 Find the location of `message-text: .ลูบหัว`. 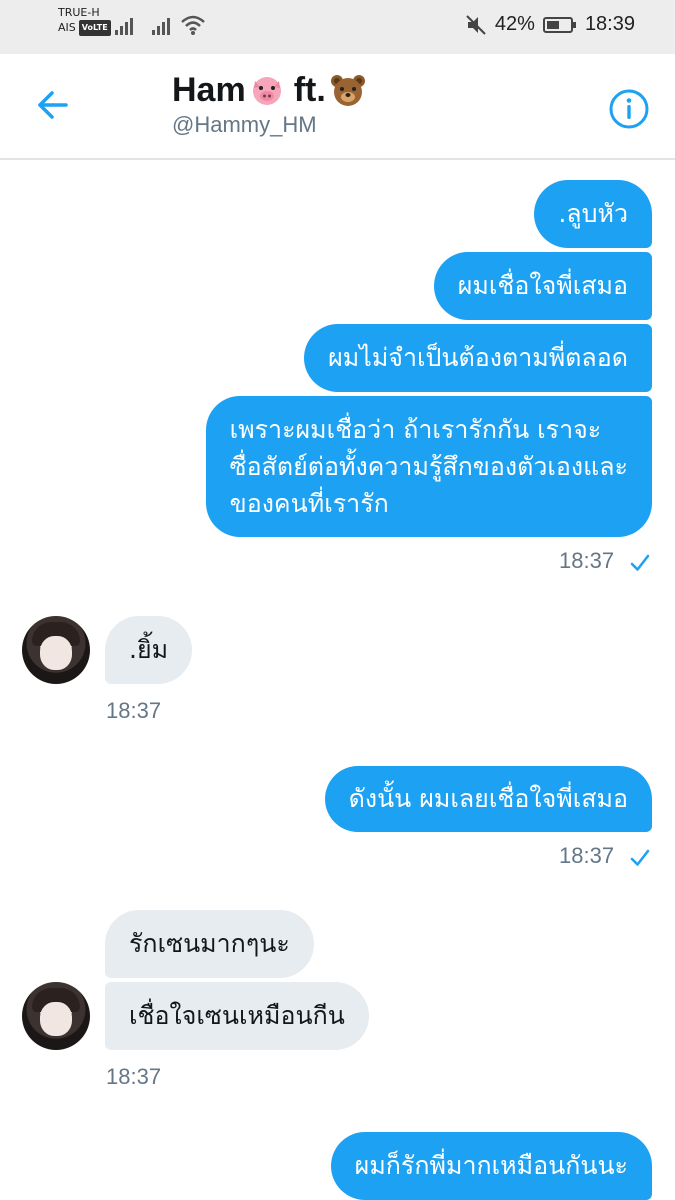

message-text: .ลูบหัว is located at coordinates (593, 213).